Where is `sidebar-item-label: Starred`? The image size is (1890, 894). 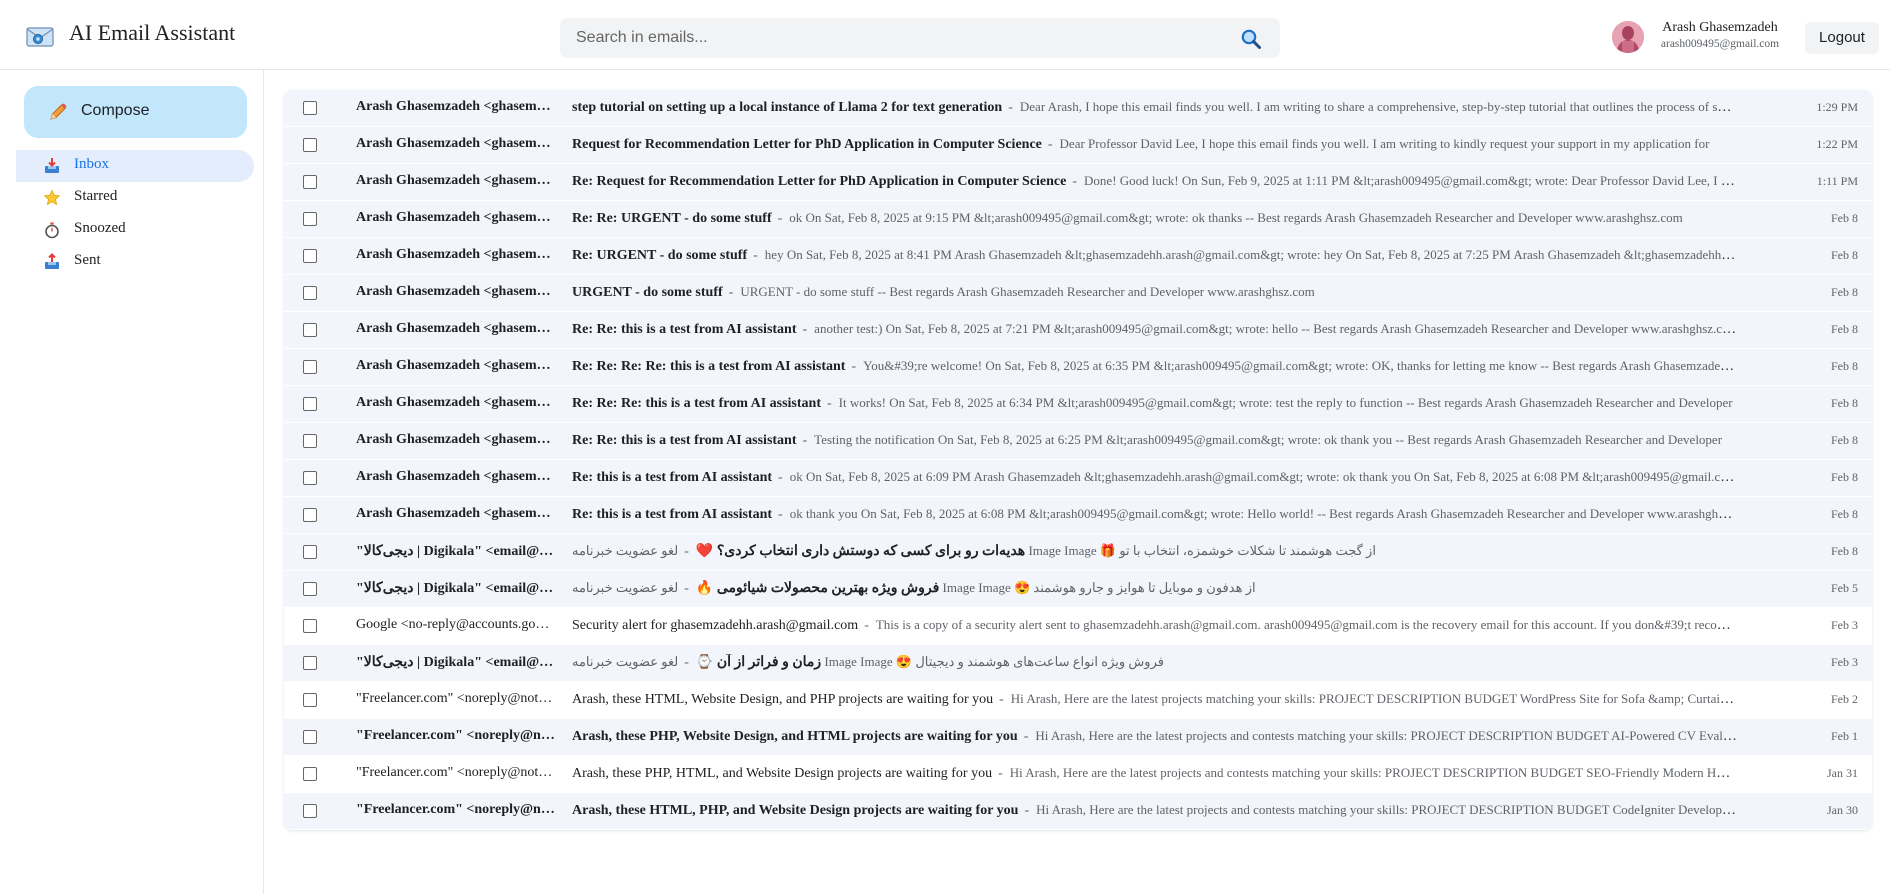
sidebar-item-label: Starred is located at coordinates (96, 196).